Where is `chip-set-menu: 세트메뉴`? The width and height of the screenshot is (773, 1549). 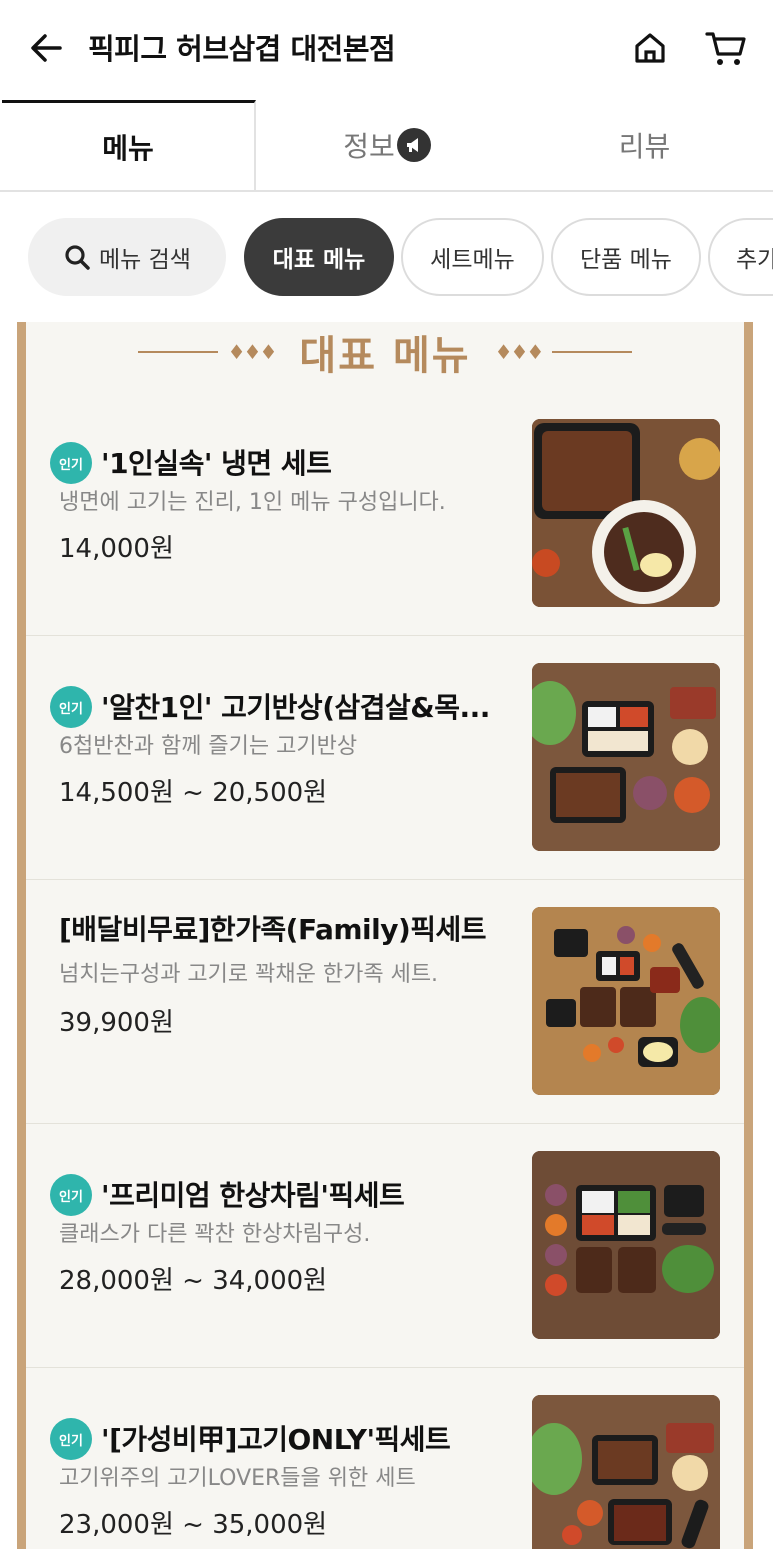 chip-set-menu: 세트메뉴 is located at coordinates (472, 257).